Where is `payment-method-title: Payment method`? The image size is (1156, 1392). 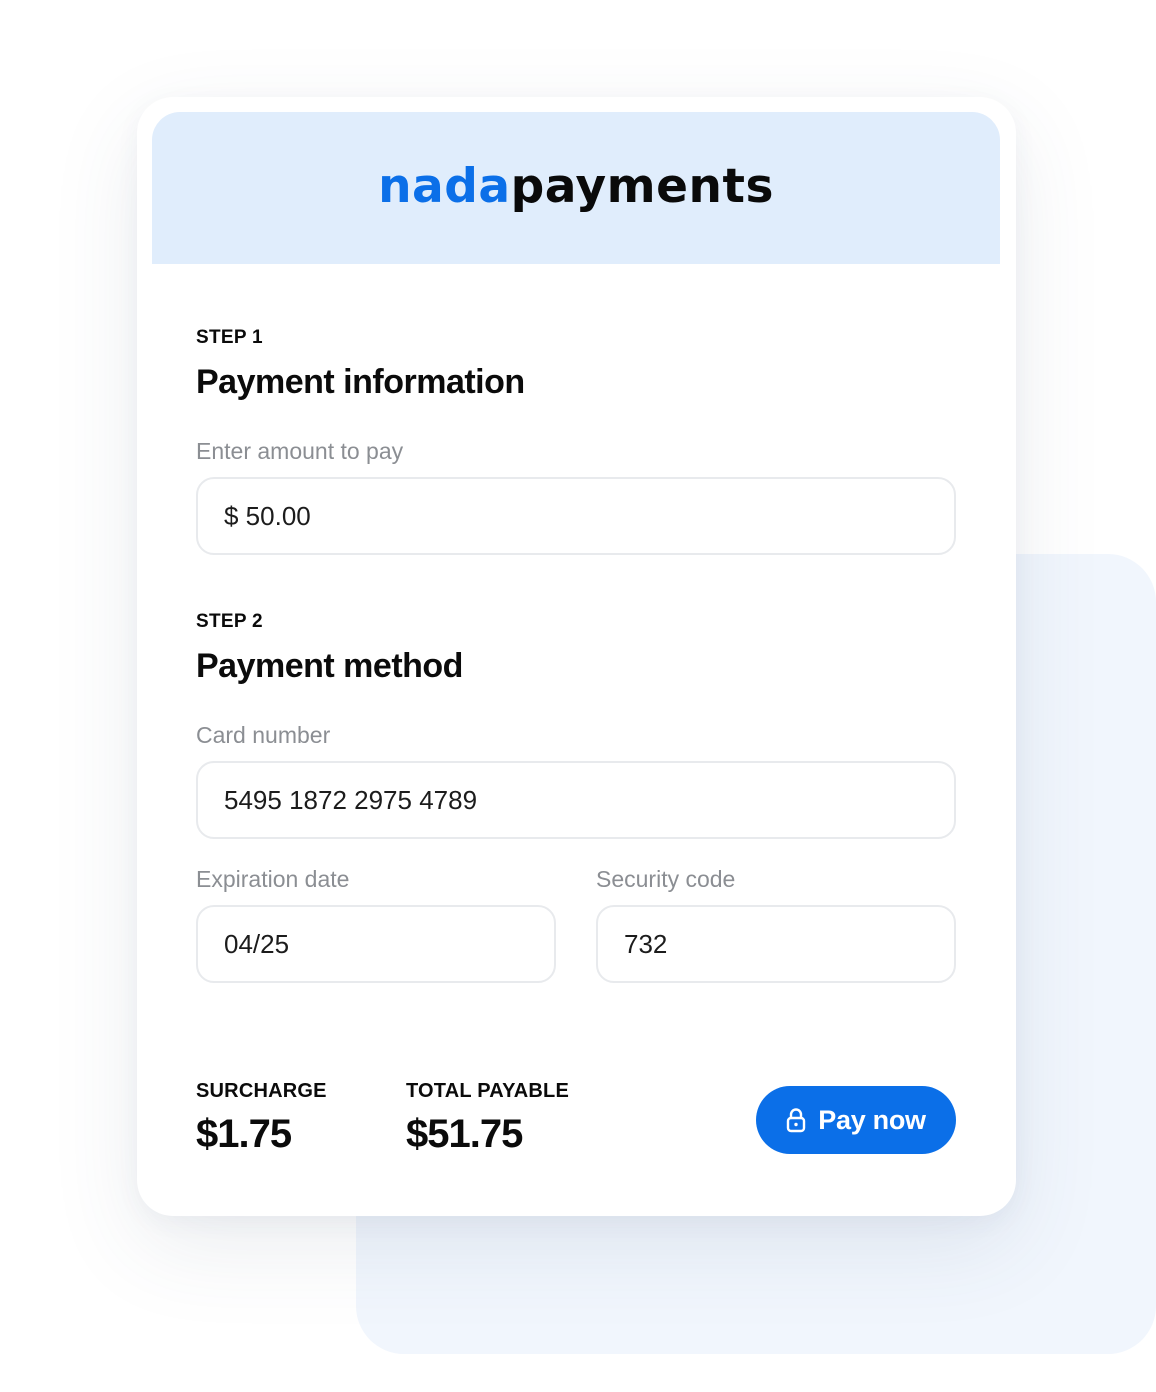 payment-method-title: Payment method is located at coordinates (329, 666).